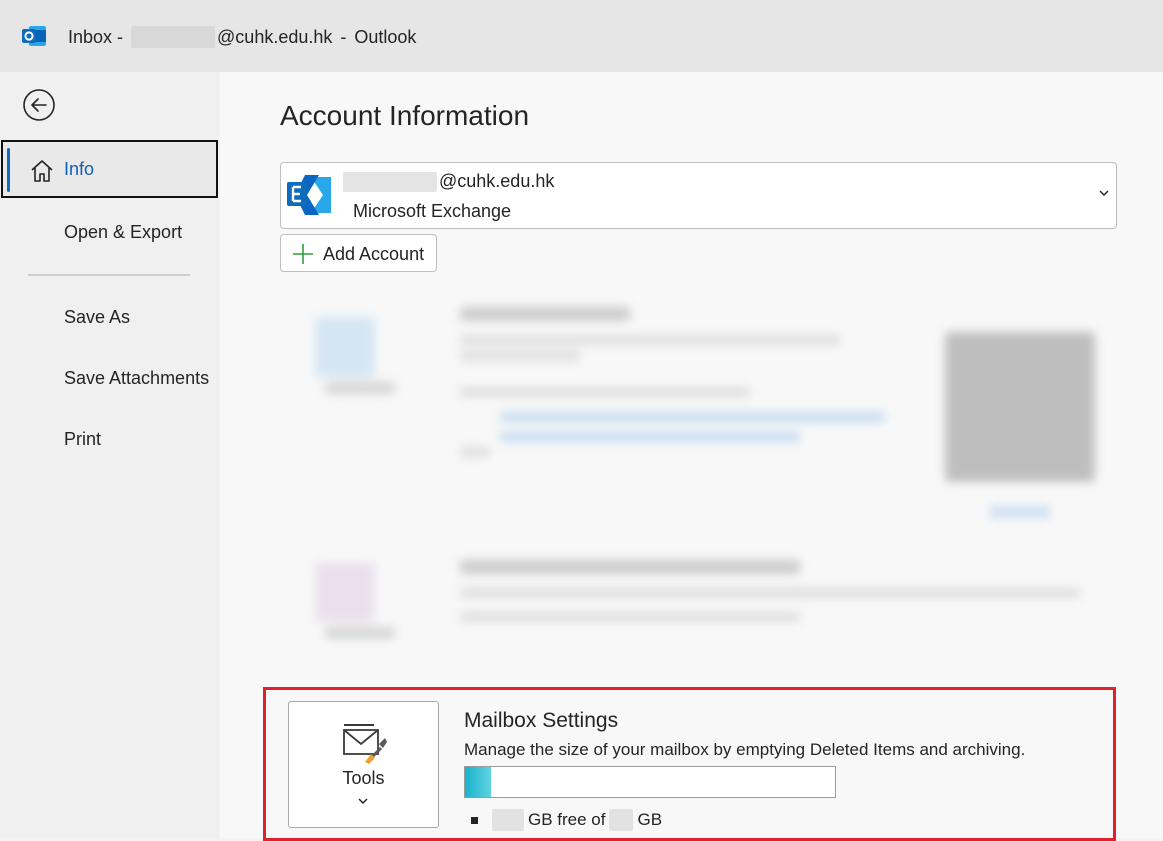 Image resolution: width=1163 pixels, height=841 pixels. Describe the element at coordinates (309, 195) in the screenshot. I see `exchange-icon` at that location.